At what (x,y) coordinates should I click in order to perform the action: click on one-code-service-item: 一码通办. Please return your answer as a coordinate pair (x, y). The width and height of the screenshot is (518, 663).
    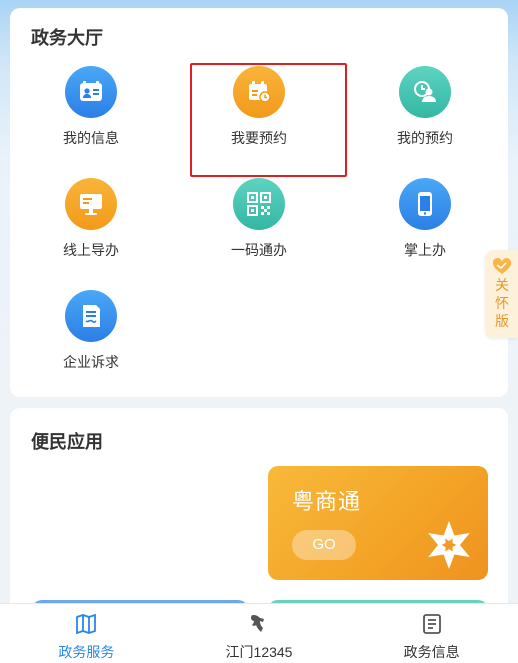
    Looking at the image, I should click on (259, 219).